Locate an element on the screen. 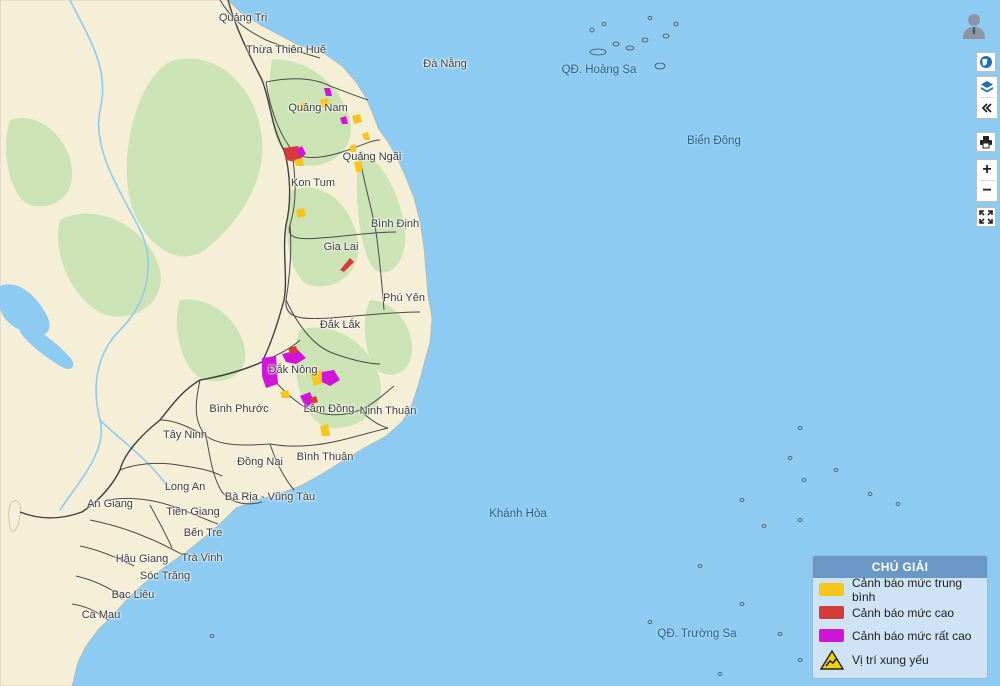 The image size is (1000, 686). zoom-in-button: + is located at coordinates (987, 170).